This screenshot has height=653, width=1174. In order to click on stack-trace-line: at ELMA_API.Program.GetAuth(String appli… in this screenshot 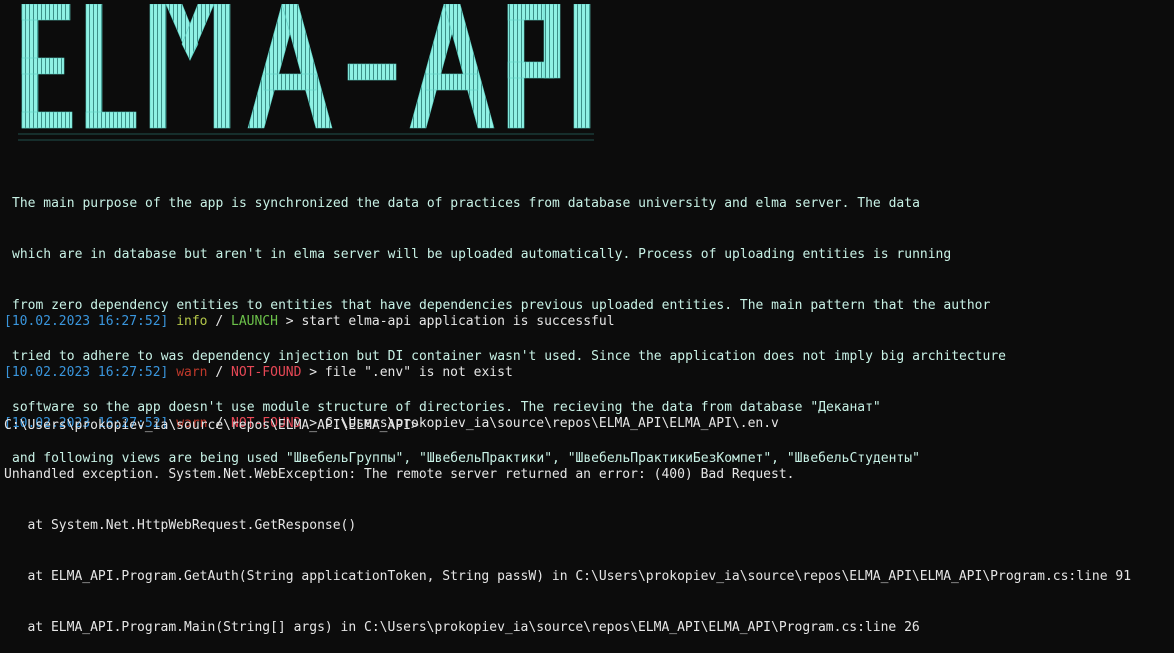, I will do `click(568, 576)`.